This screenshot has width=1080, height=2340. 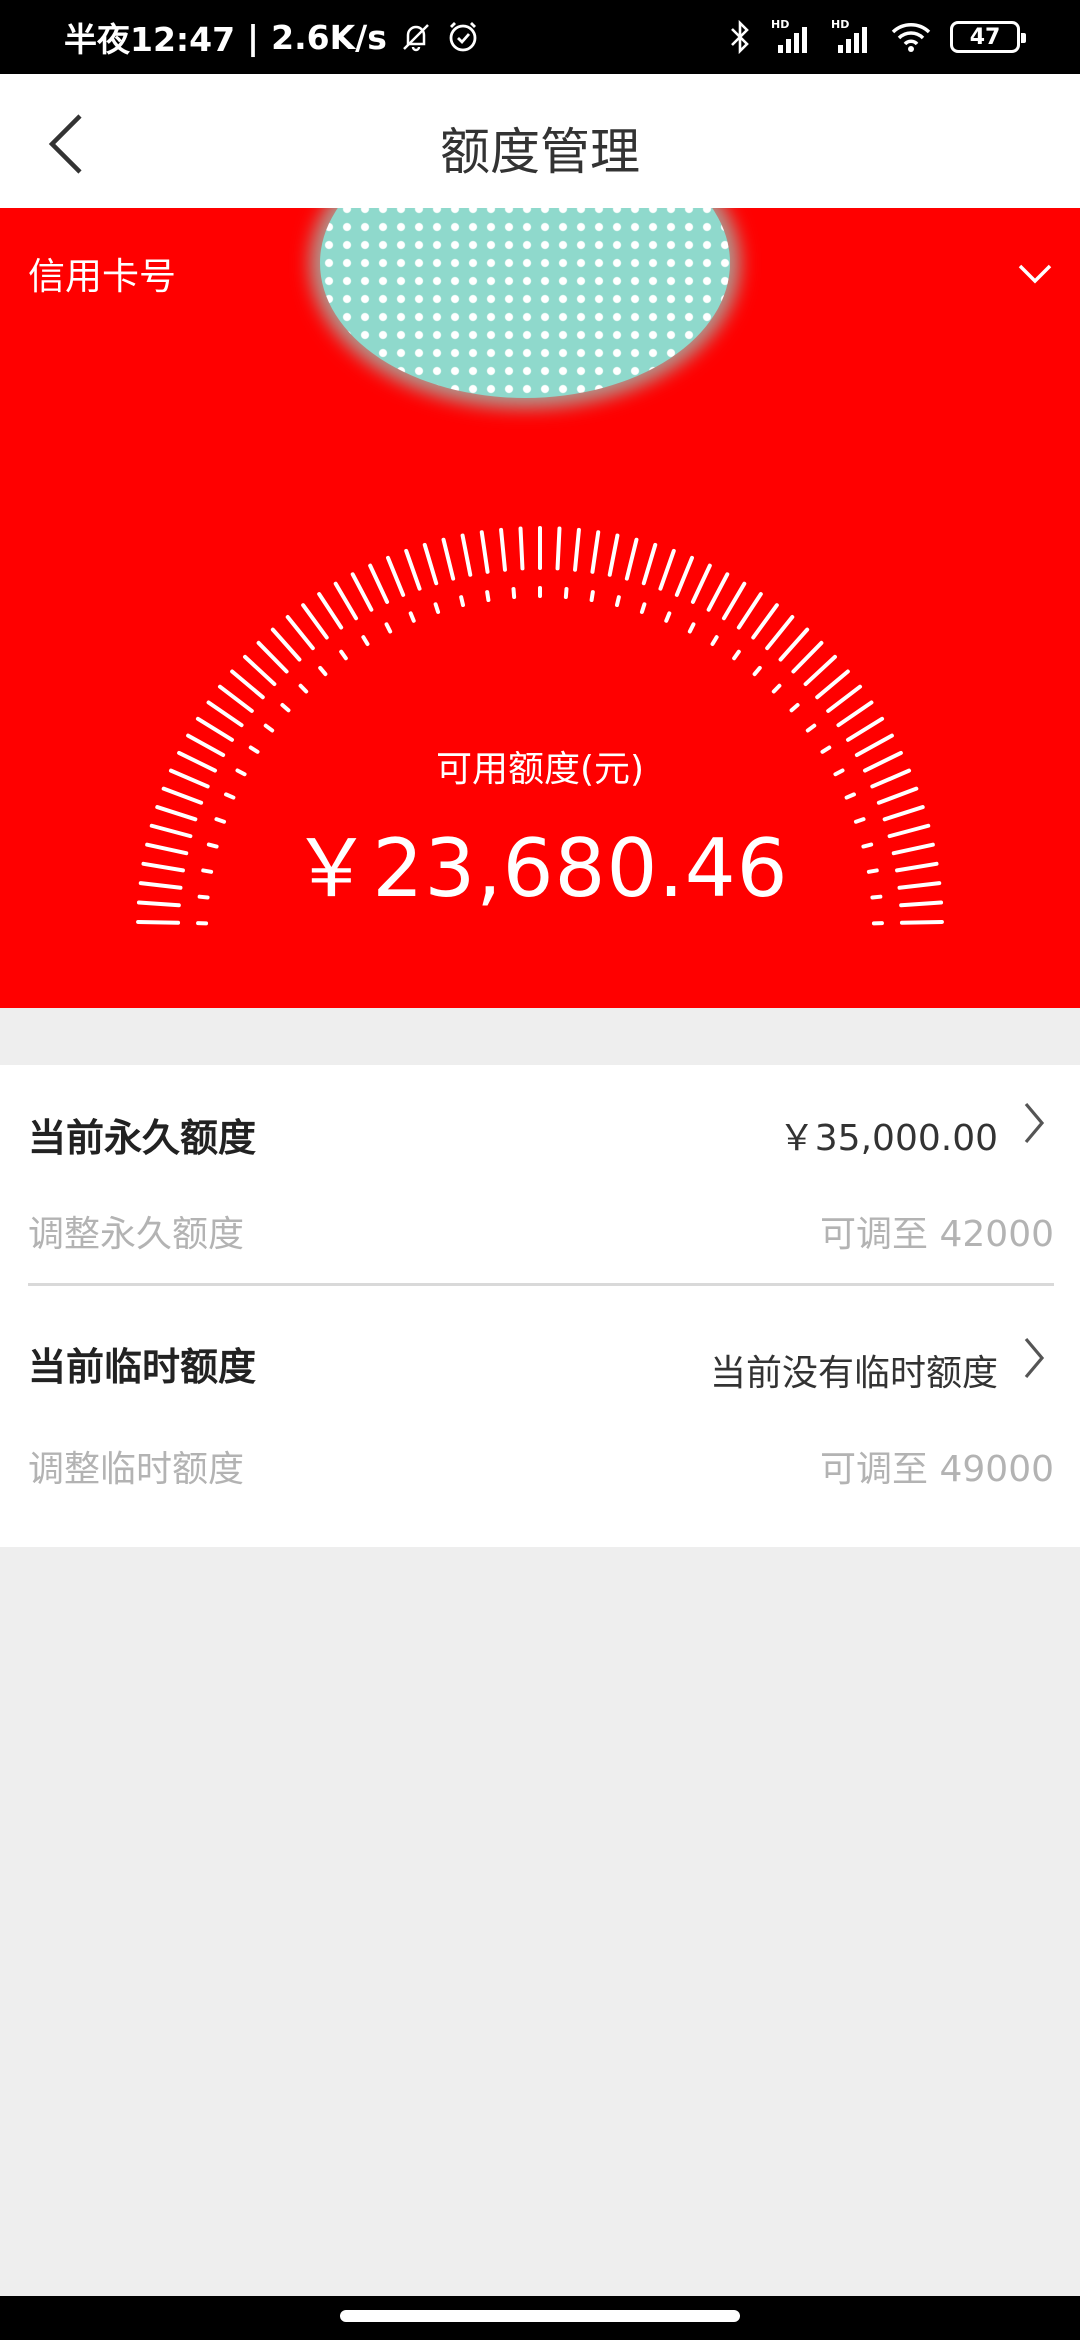 I want to click on adjust-temporary-limit-value: 可调至 49000, so click(x=937, y=1469).